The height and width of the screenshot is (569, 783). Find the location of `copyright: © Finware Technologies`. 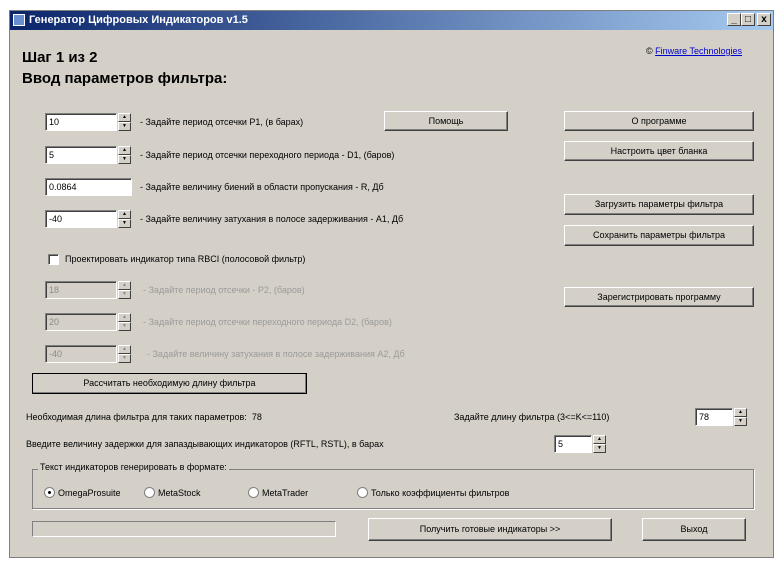

copyright: © Finware Technologies is located at coordinates (694, 51).